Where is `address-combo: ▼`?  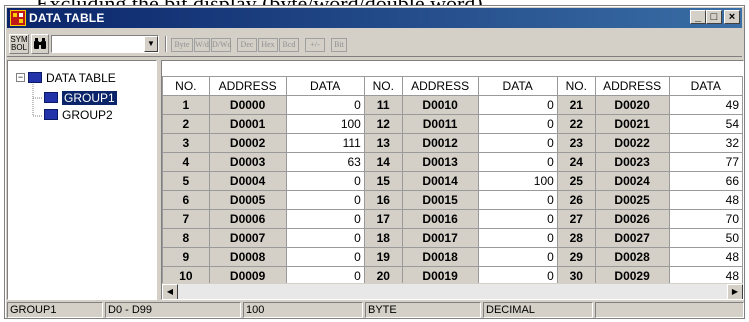
address-combo: ▼ is located at coordinates (105, 44).